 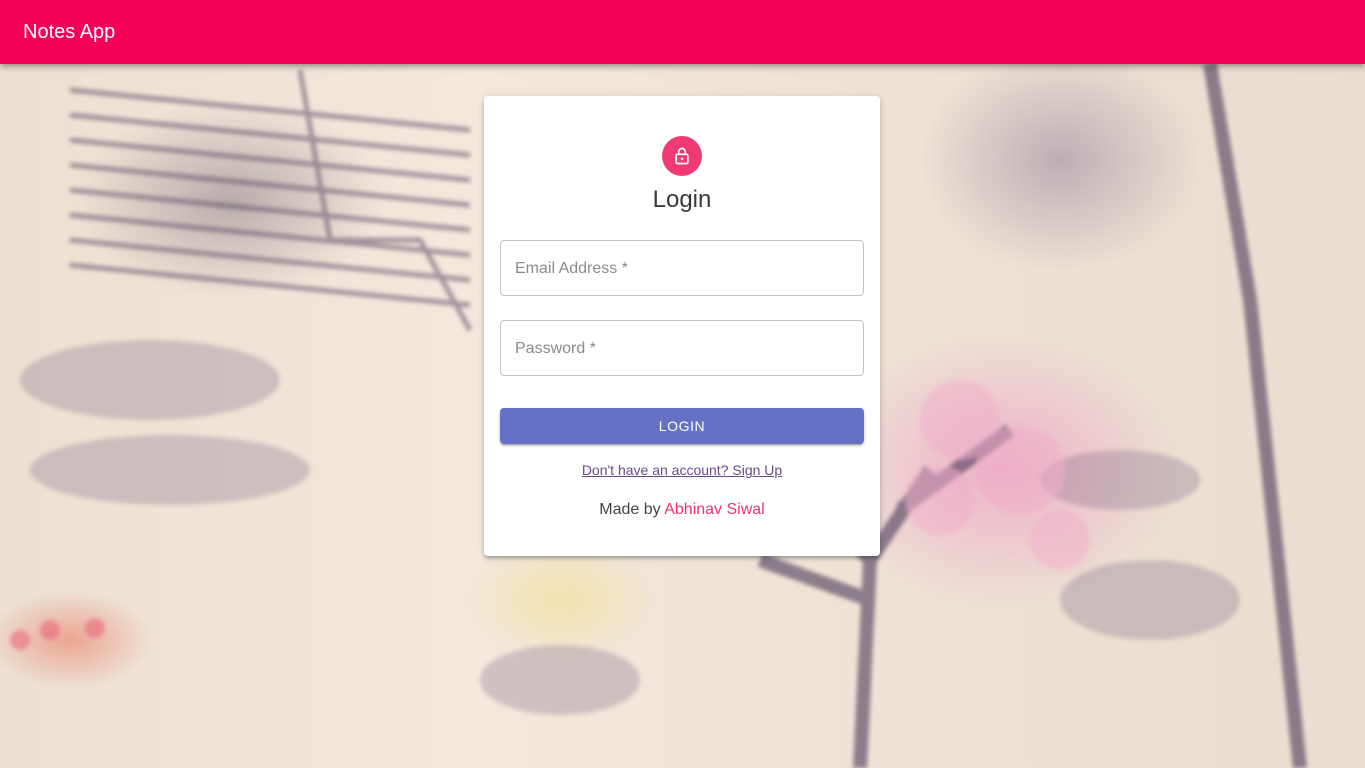 I want to click on lock-icon, so click(x=682, y=156).